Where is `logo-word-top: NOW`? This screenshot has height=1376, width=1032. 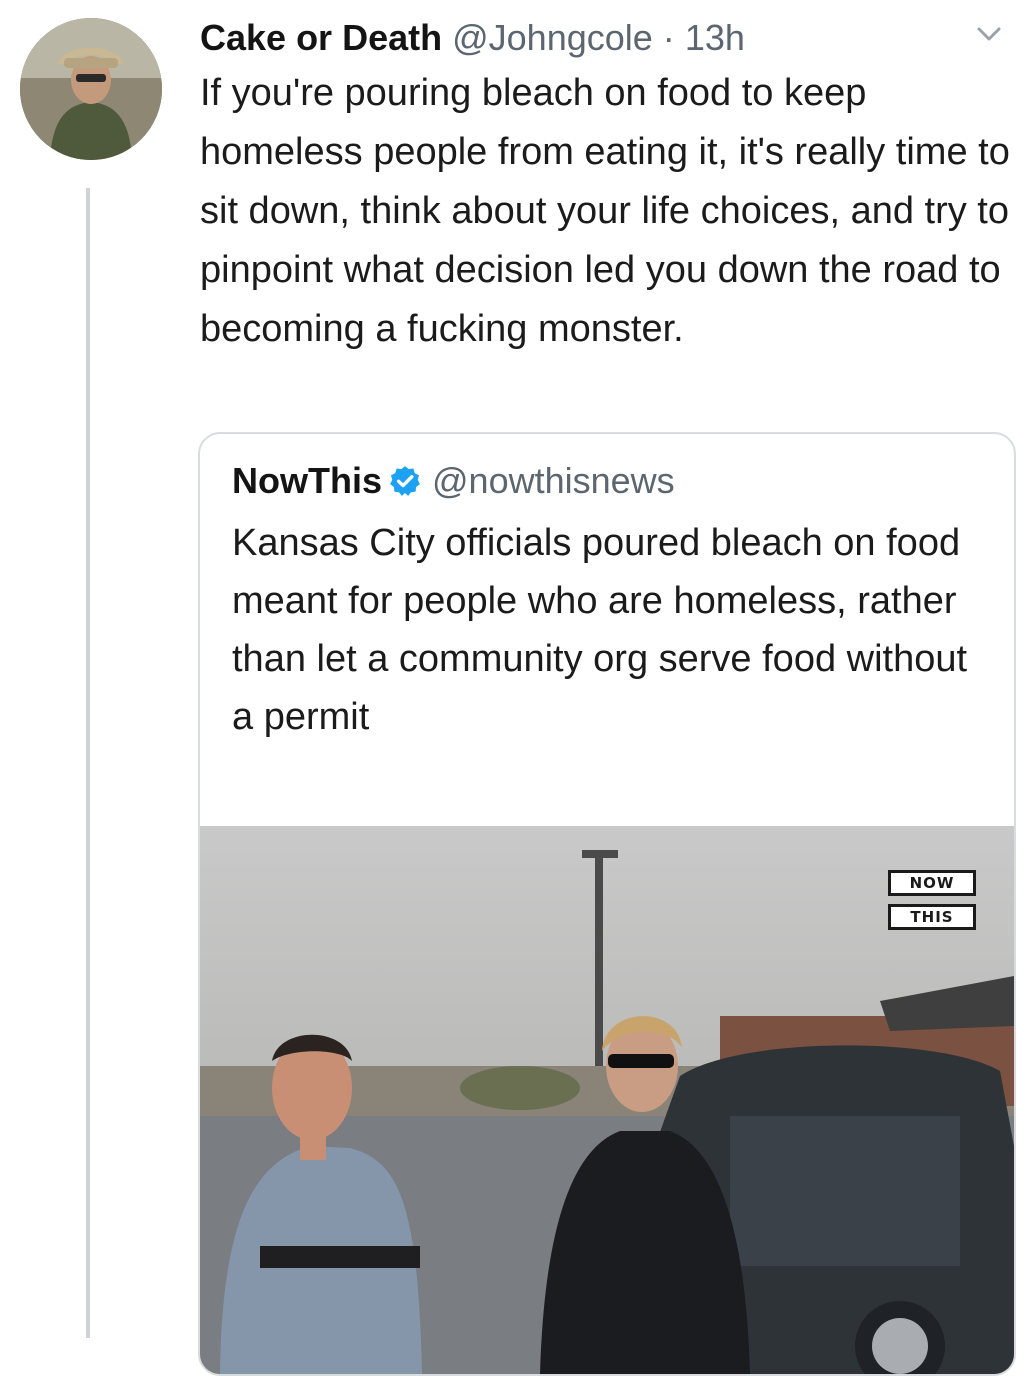
logo-word-top: NOW is located at coordinates (932, 883).